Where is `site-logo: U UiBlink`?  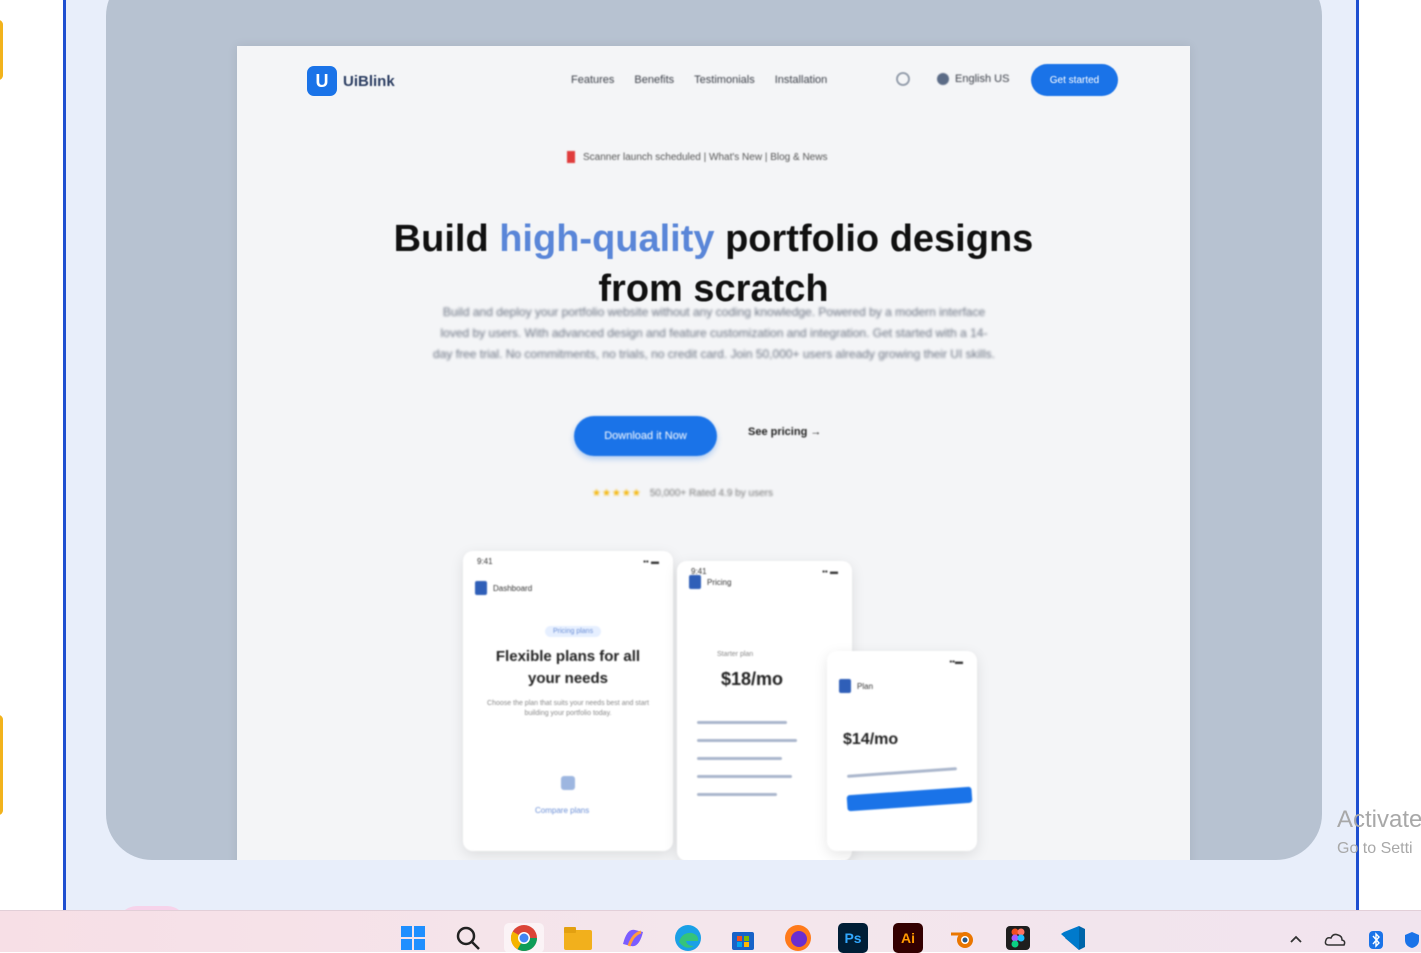
site-logo: U UiBlink is located at coordinates (351, 81).